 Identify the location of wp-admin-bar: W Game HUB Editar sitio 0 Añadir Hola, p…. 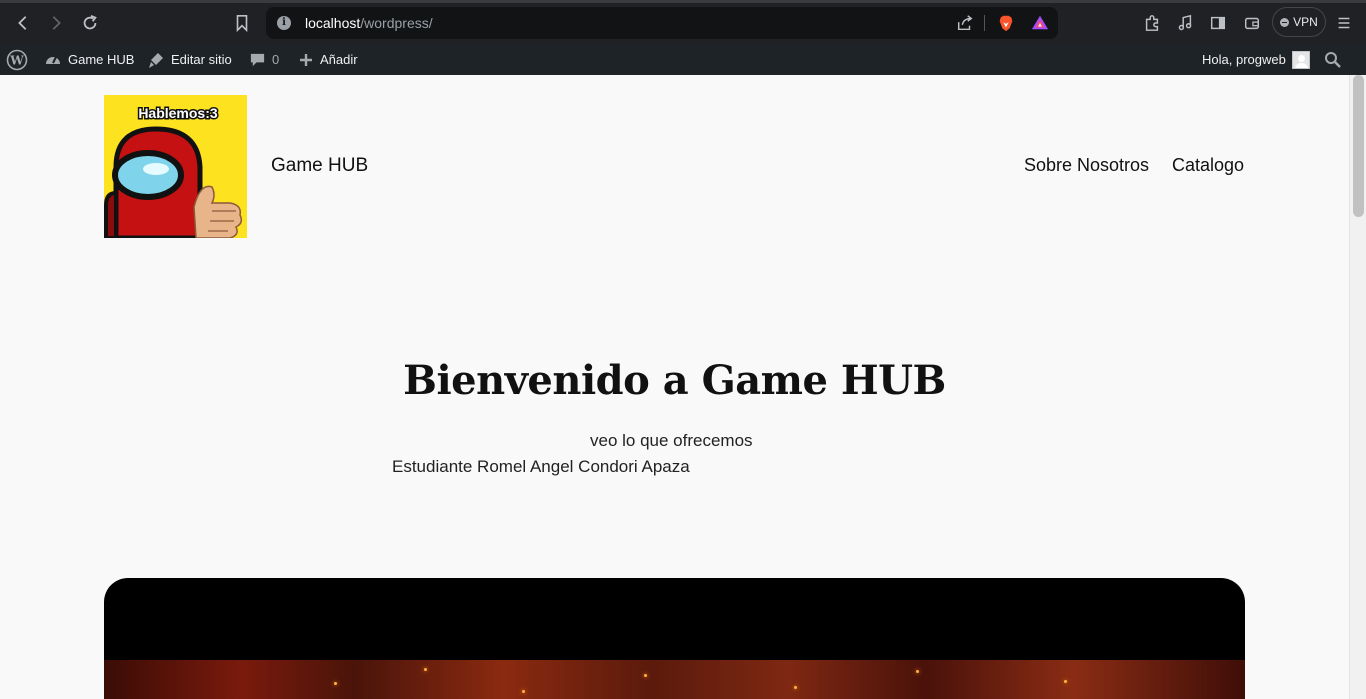
(683, 59).